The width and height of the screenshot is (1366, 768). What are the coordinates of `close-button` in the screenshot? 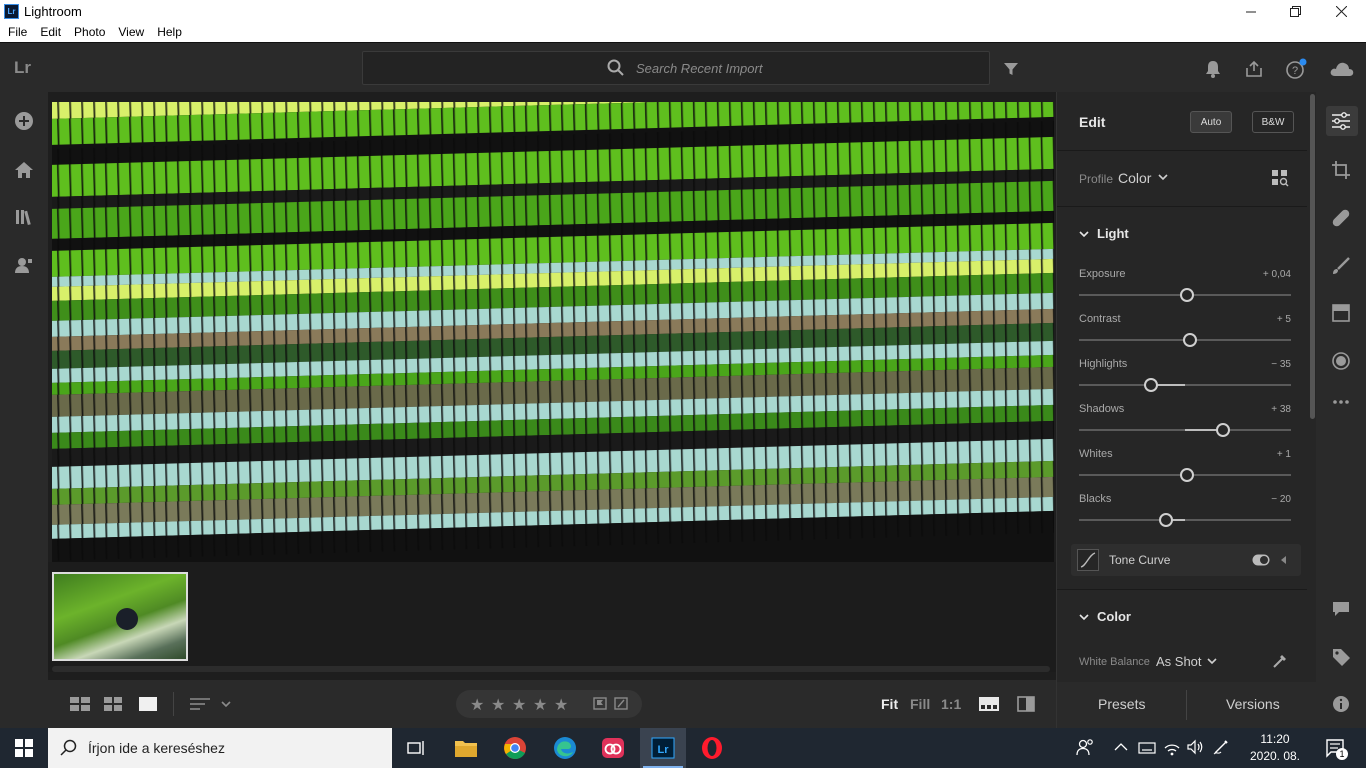 It's located at (1341, 11).